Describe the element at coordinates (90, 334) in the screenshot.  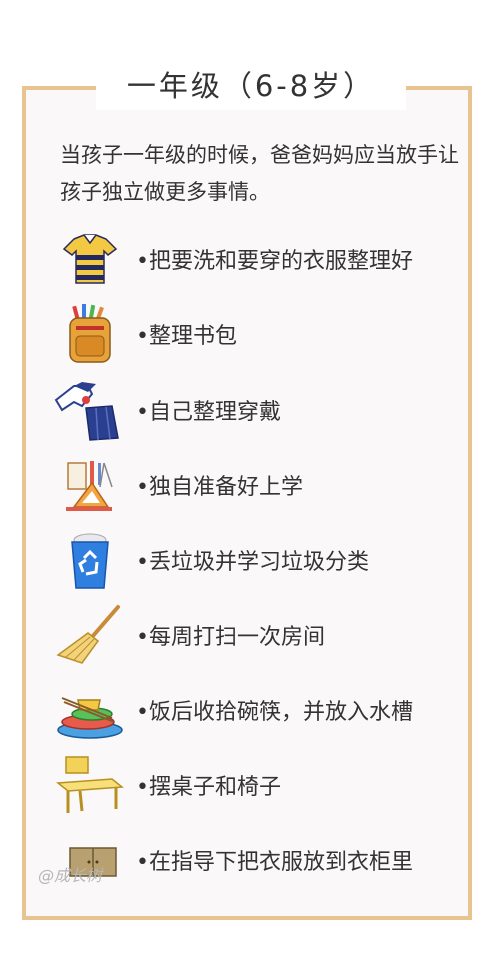
I see `backpack-icon` at that location.